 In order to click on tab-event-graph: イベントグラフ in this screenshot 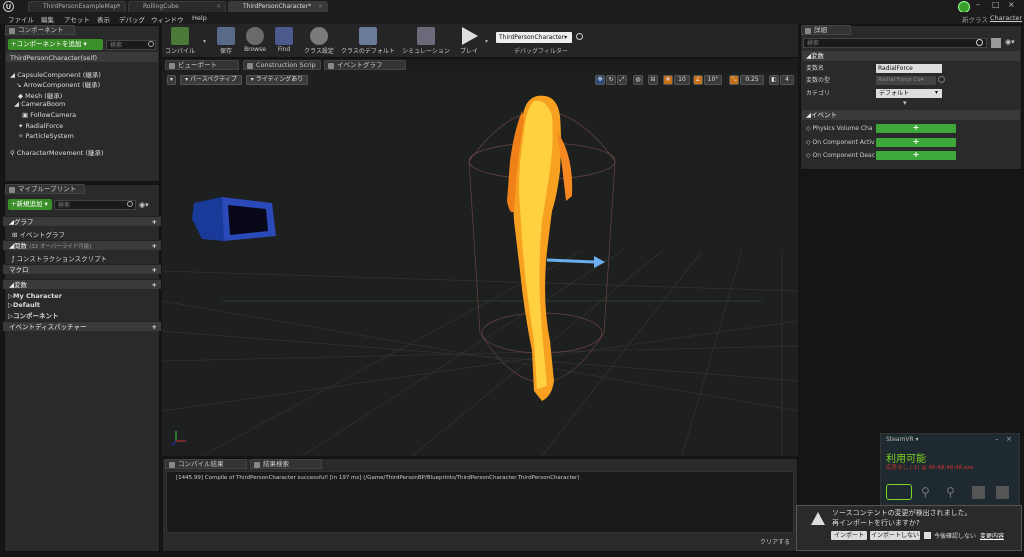, I will do `click(365, 65)`.